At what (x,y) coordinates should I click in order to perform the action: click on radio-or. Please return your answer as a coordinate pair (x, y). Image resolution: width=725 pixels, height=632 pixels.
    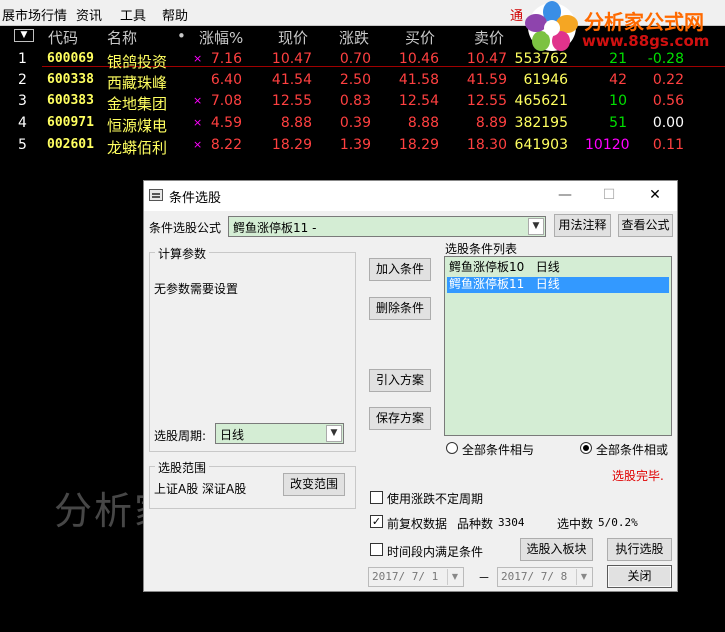
    Looking at the image, I should click on (586, 448).